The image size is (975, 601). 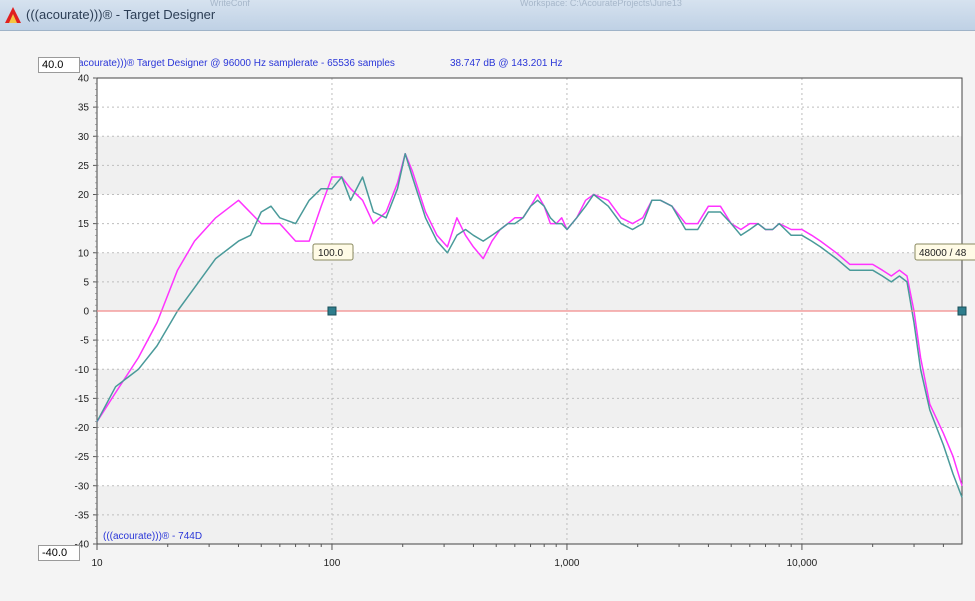 I want to click on y-min-input, so click(x=59, y=553).